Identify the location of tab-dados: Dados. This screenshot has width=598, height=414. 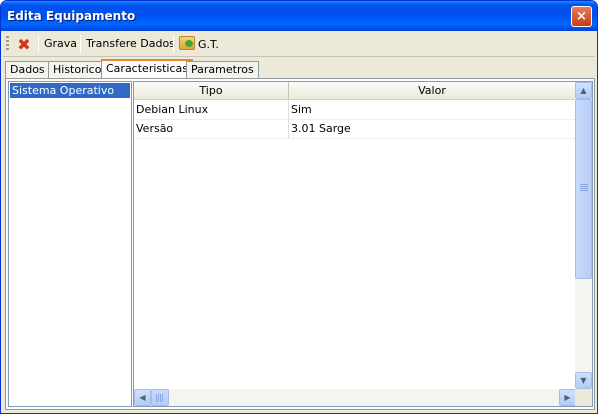
(27, 70).